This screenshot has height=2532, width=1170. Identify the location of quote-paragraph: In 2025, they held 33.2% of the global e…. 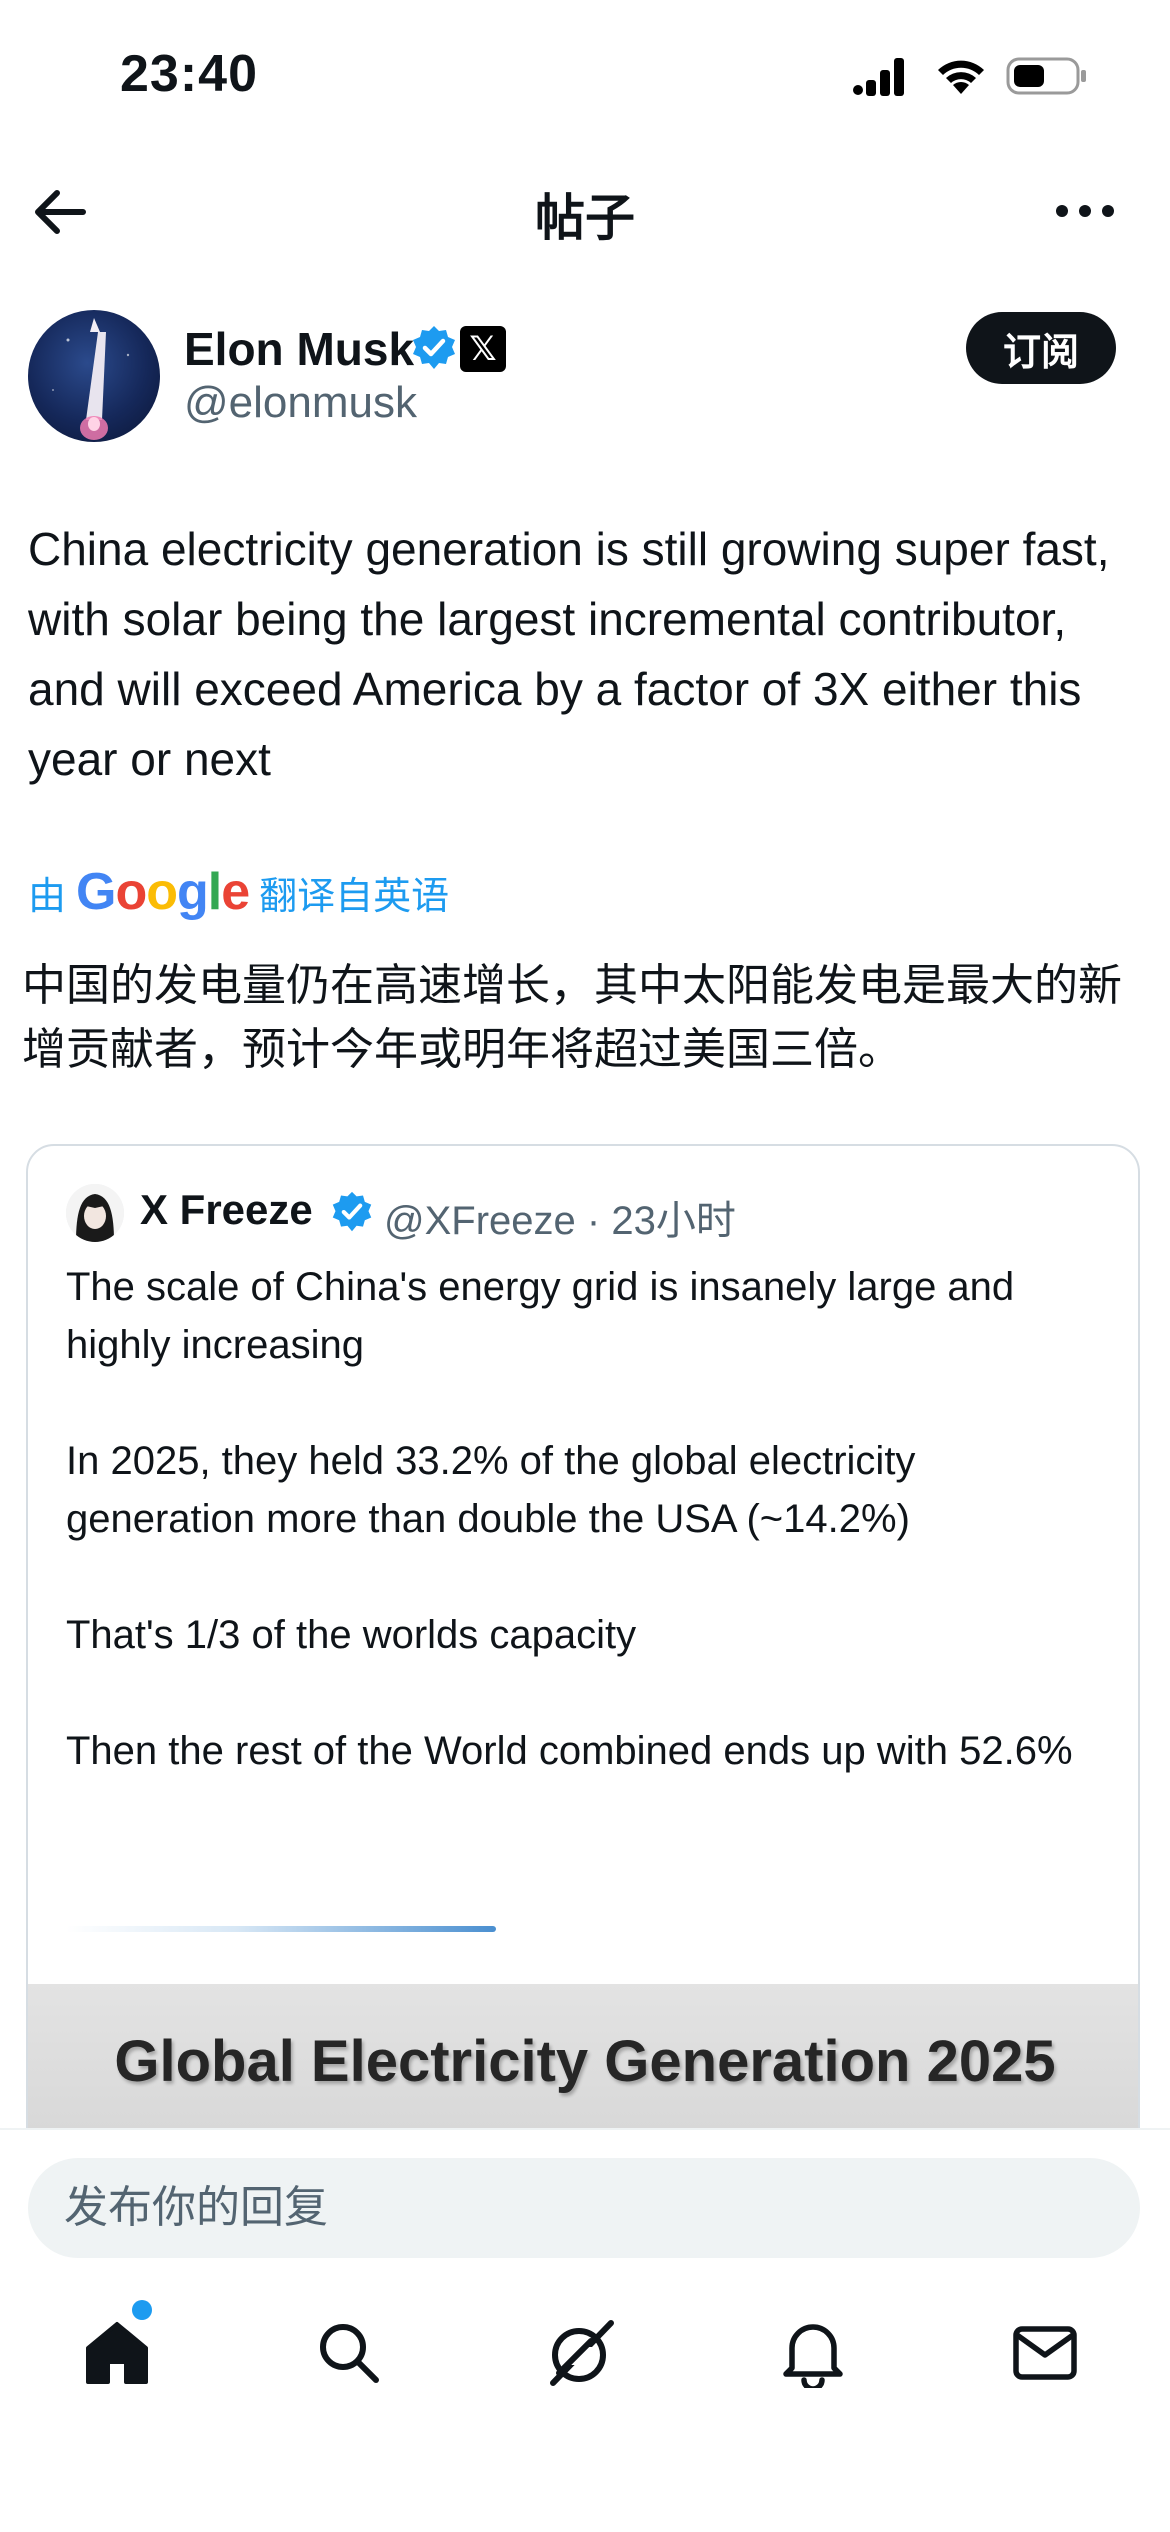
(491, 1490).